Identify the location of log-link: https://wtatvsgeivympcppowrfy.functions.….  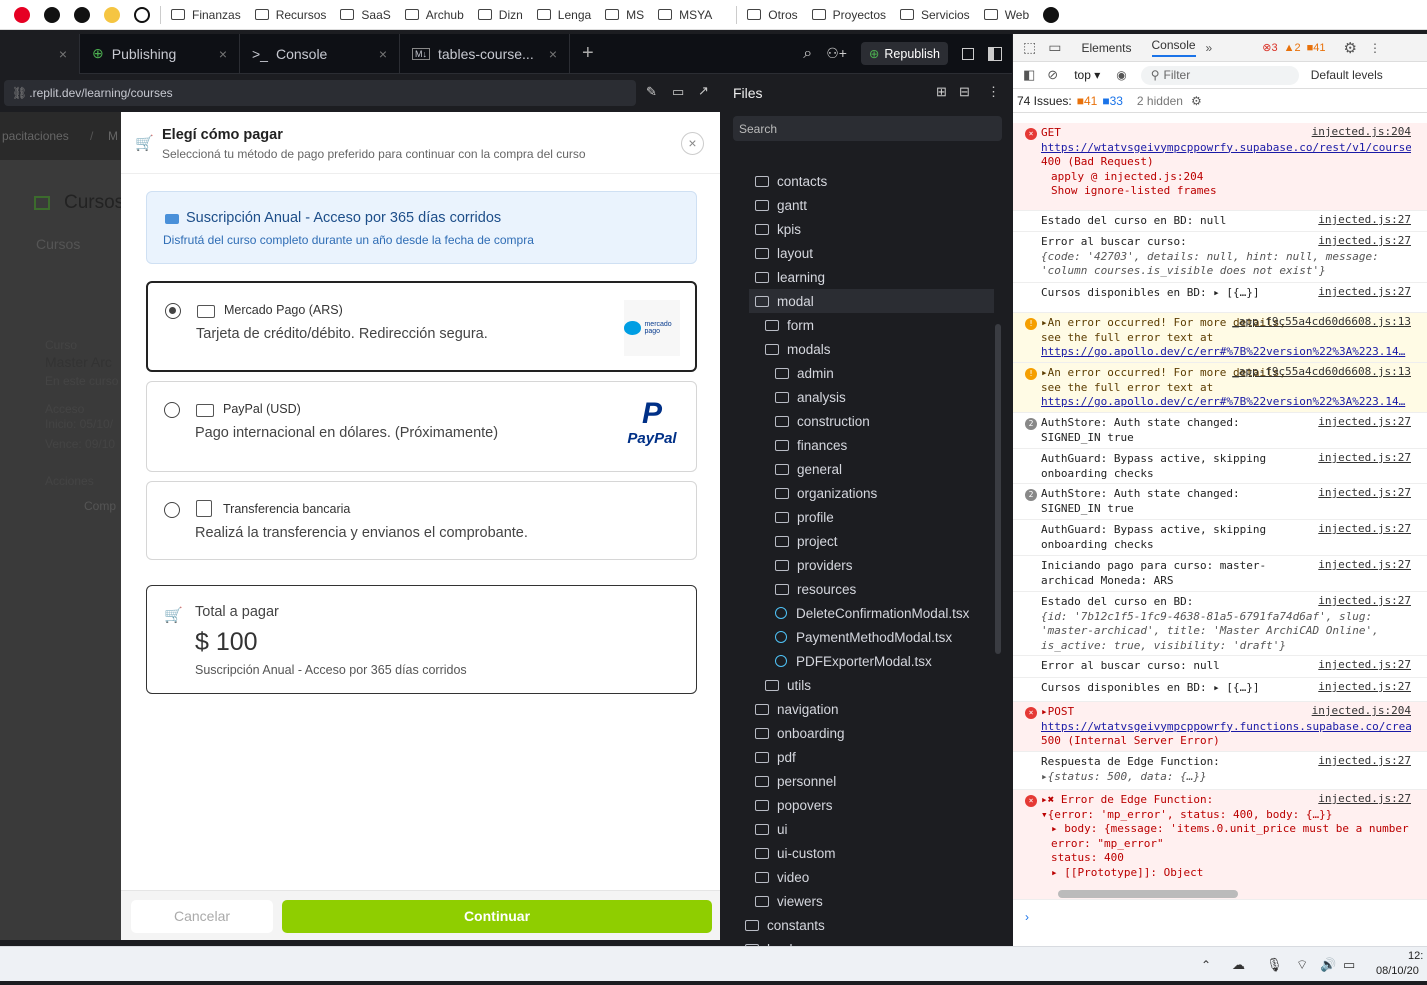
(1226, 727).